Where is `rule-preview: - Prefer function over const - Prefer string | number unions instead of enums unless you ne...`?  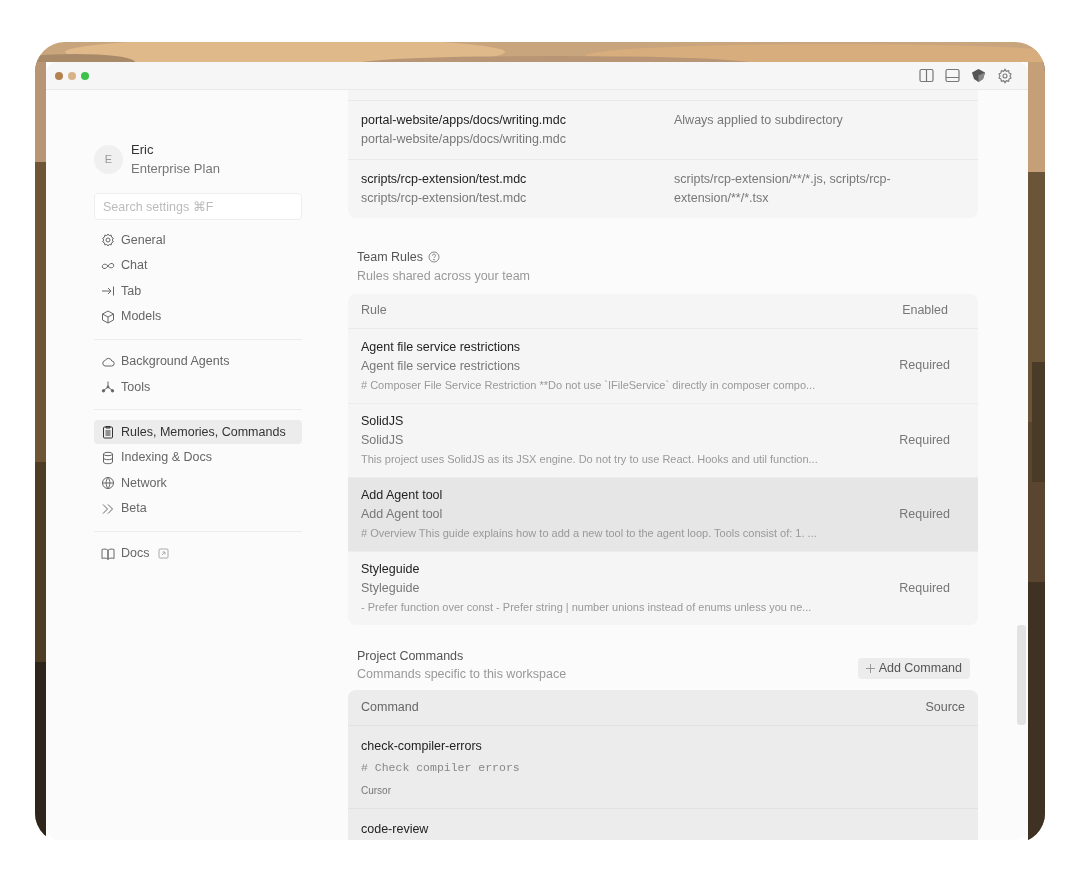 rule-preview: - Prefer function over const - Prefer string | number unions instead of enums unless you ne... is located at coordinates (587, 607).